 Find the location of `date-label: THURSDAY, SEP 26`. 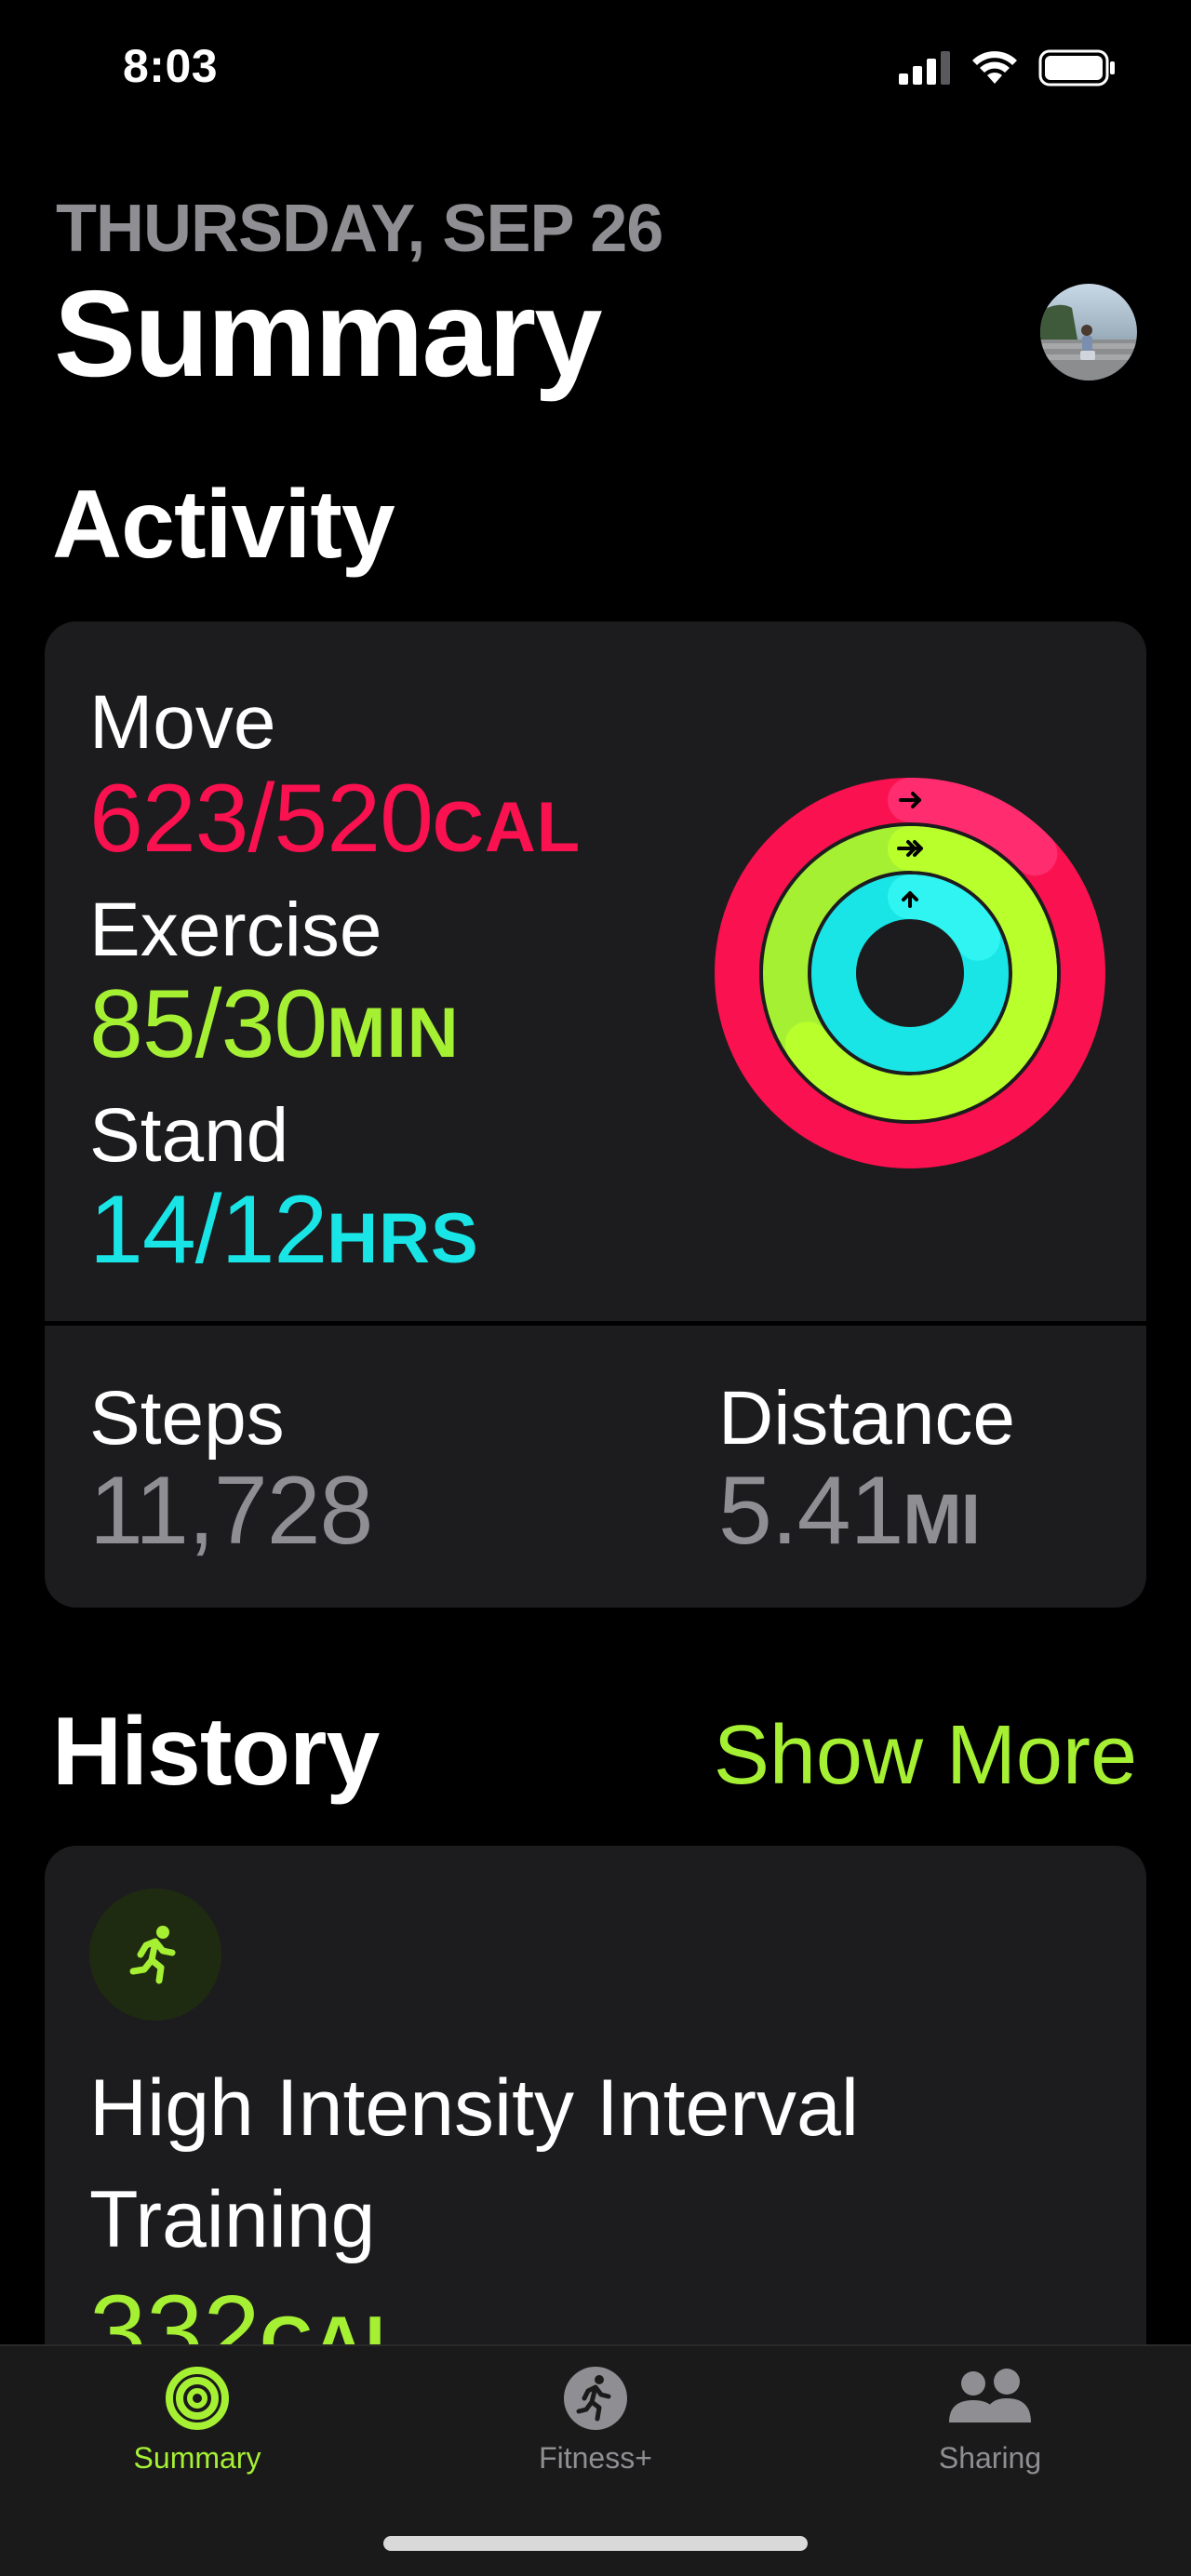

date-label: THURSDAY, SEP 26 is located at coordinates (359, 229).